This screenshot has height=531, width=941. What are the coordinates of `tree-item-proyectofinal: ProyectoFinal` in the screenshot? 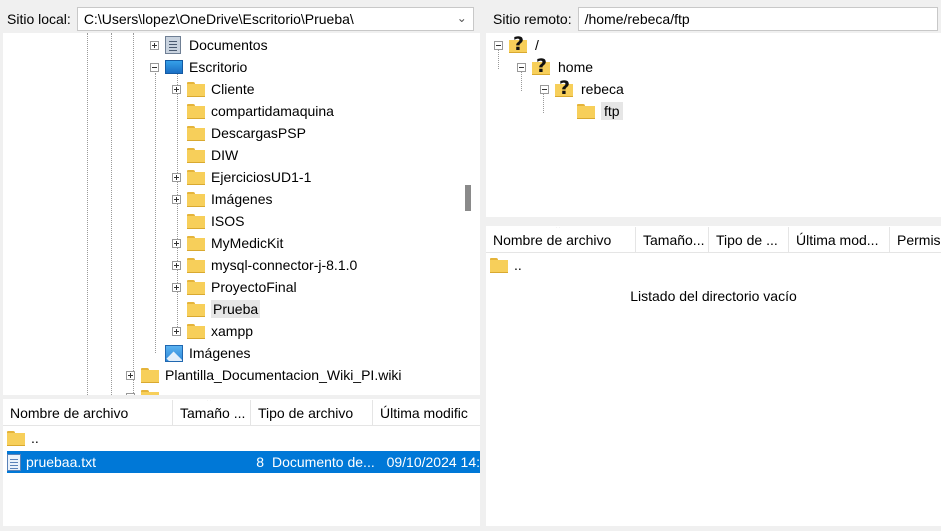 It's located at (234, 287).